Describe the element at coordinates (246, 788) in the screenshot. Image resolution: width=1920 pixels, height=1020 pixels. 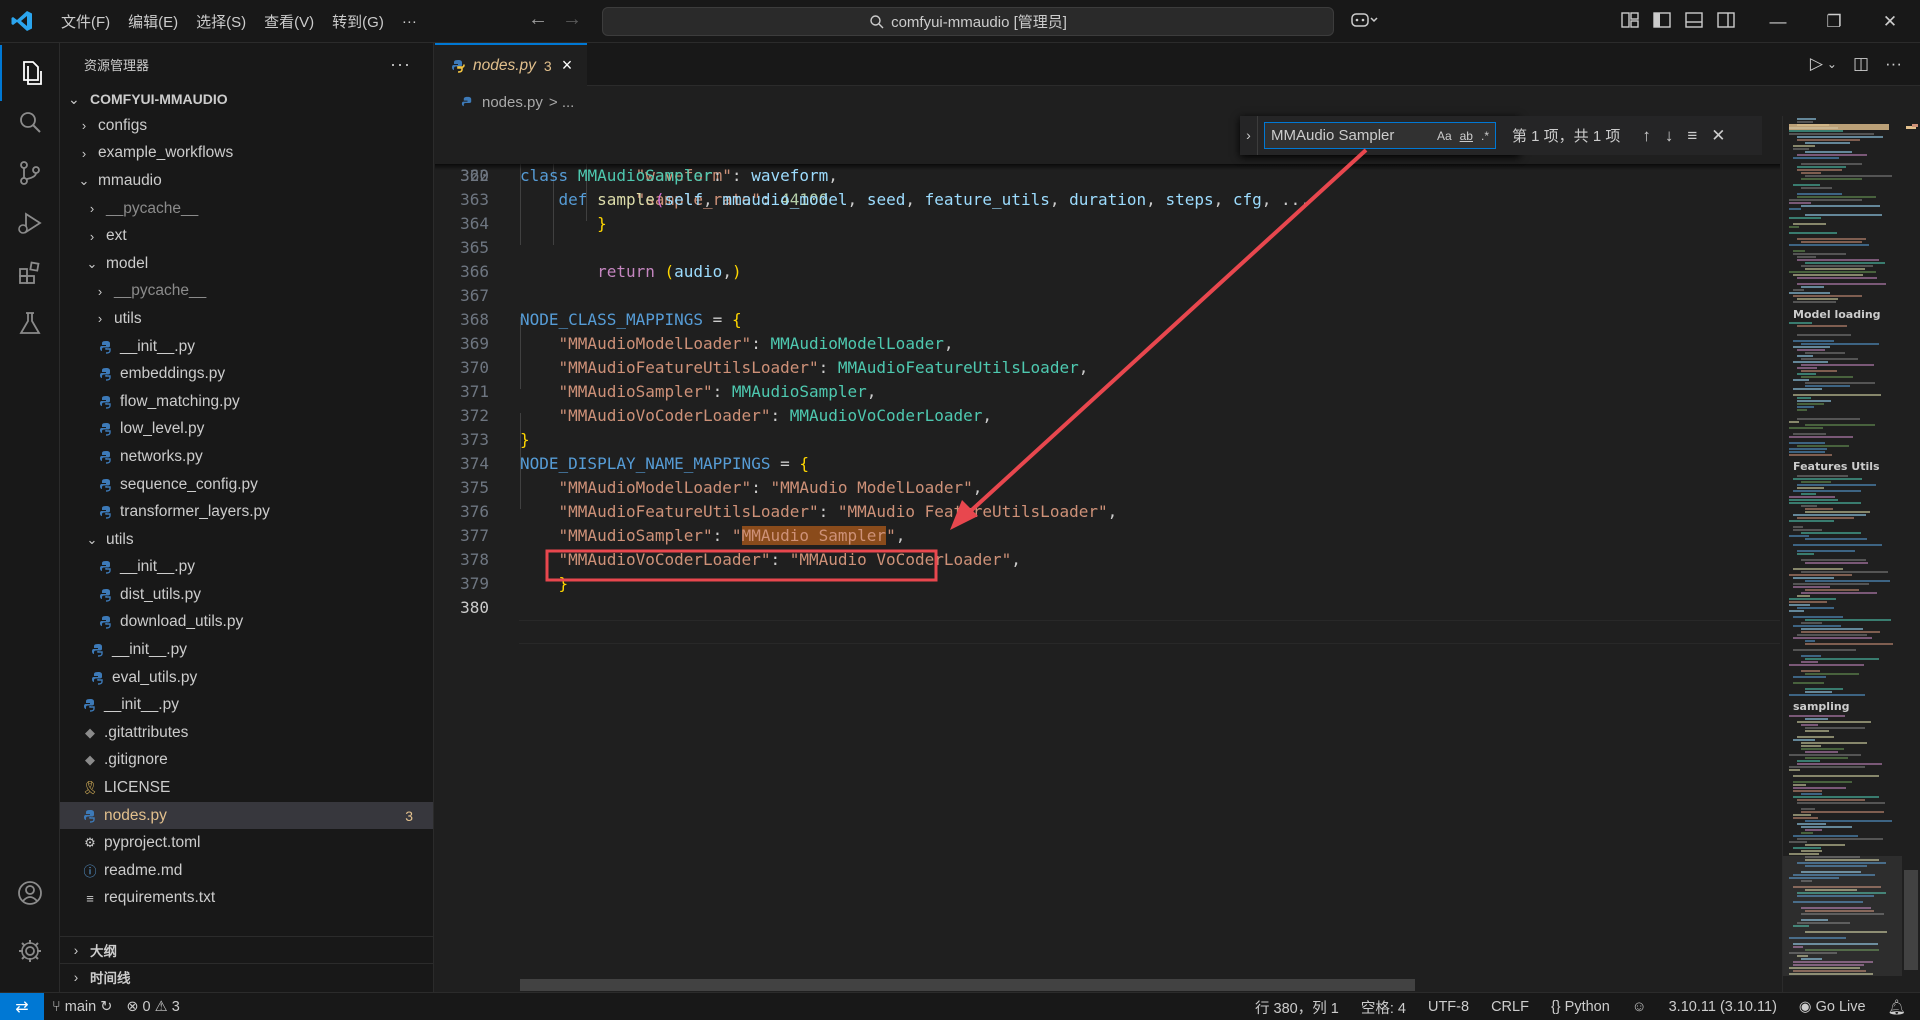
I see `tree-file: 🎗︎ LICENSE` at that location.